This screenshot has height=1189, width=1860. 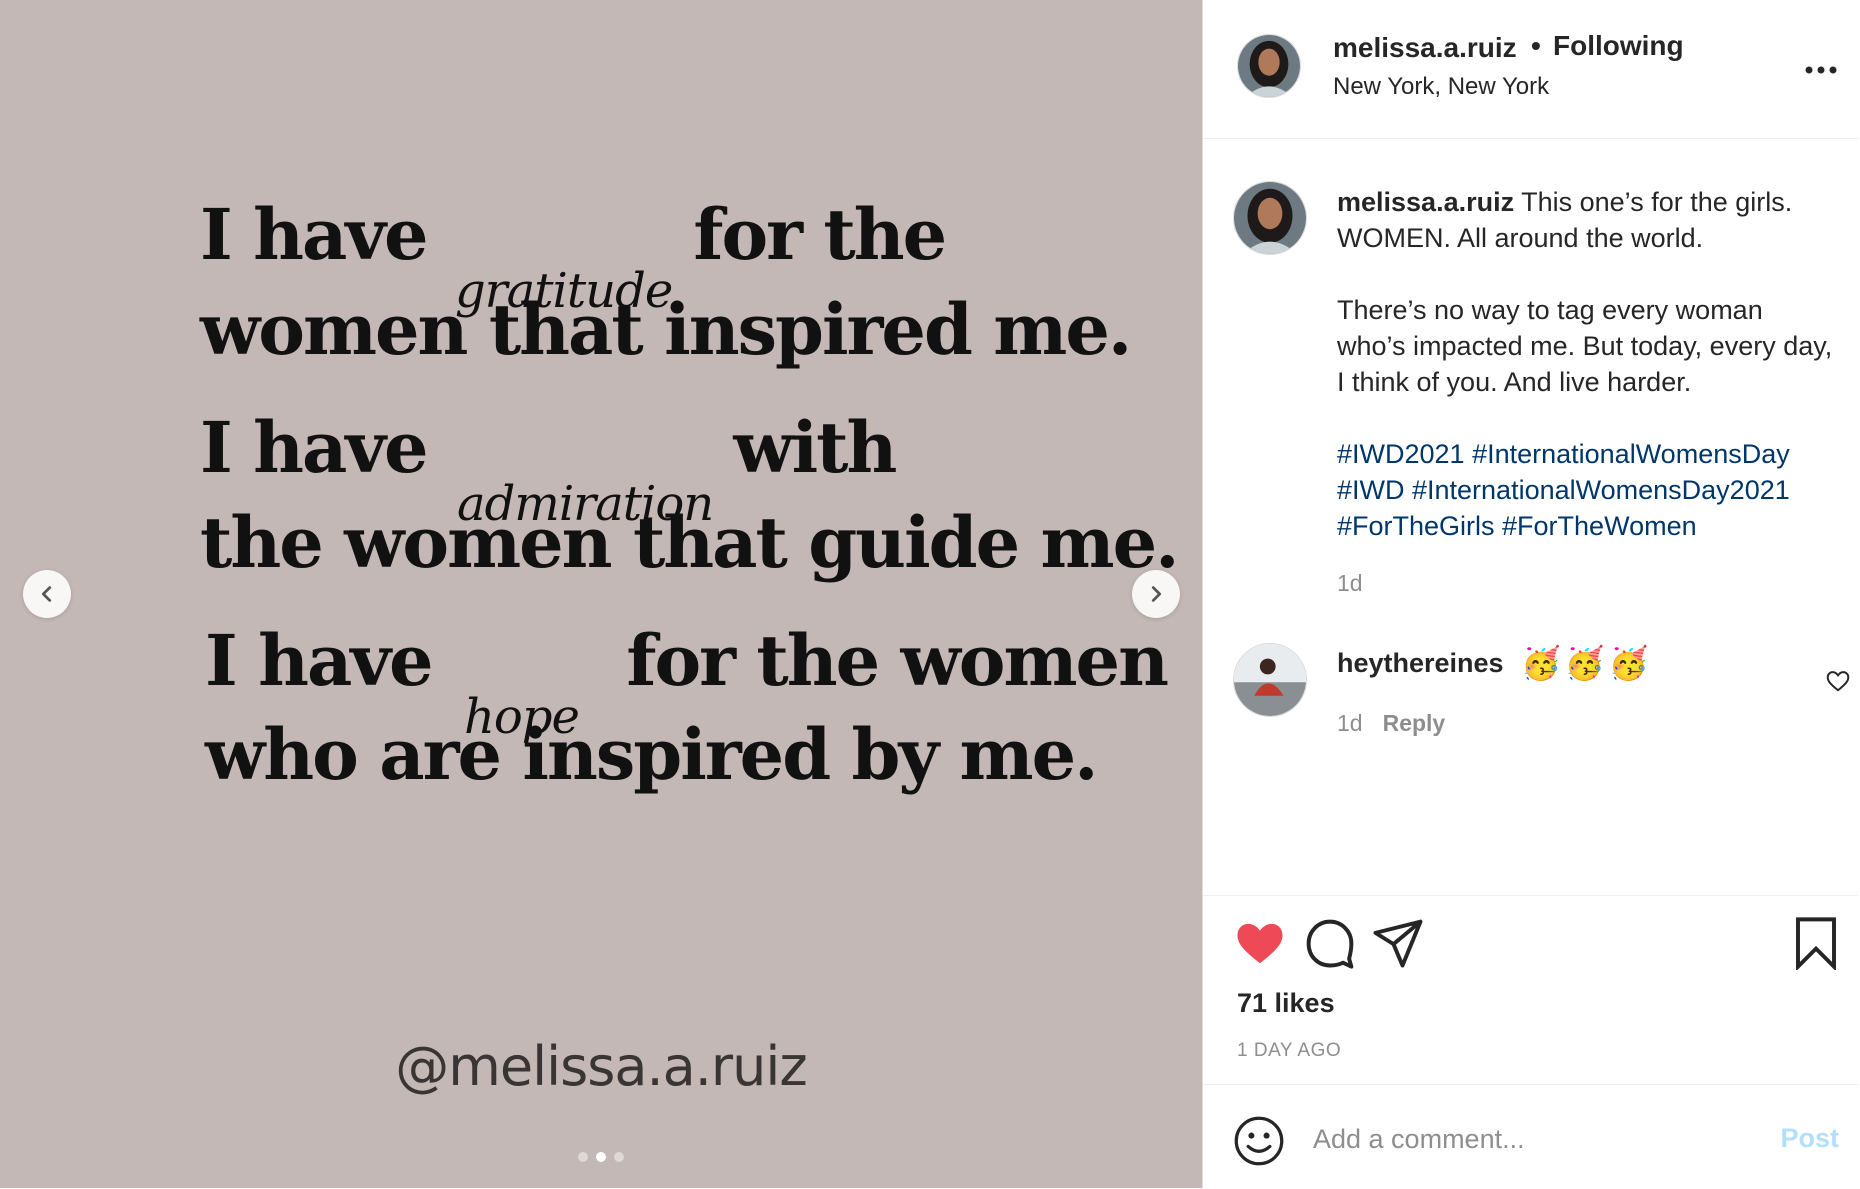 I want to click on comment-avatar, so click(x=1270, y=680).